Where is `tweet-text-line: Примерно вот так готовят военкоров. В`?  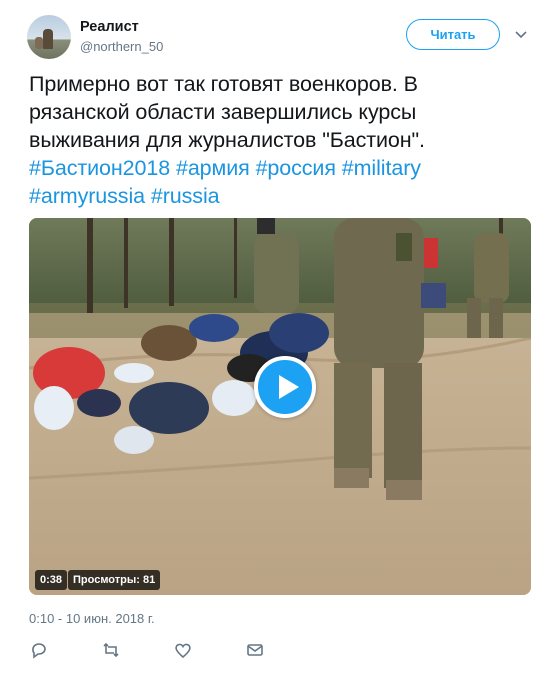
tweet-text-line: Примерно вот так готовят военкоров. В is located at coordinates (223, 84).